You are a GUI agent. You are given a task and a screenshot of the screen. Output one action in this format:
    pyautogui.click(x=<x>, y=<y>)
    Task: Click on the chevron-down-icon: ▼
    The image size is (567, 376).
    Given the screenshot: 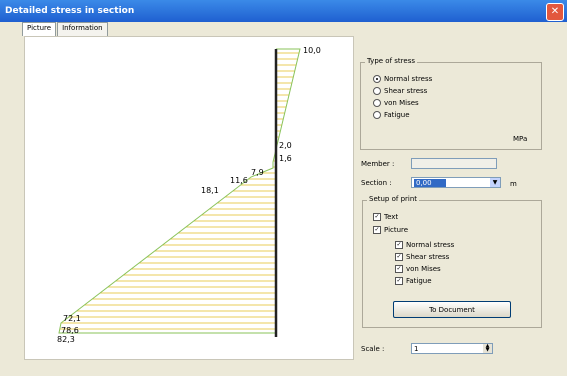 What is the action you would take?
    pyautogui.click(x=495, y=182)
    